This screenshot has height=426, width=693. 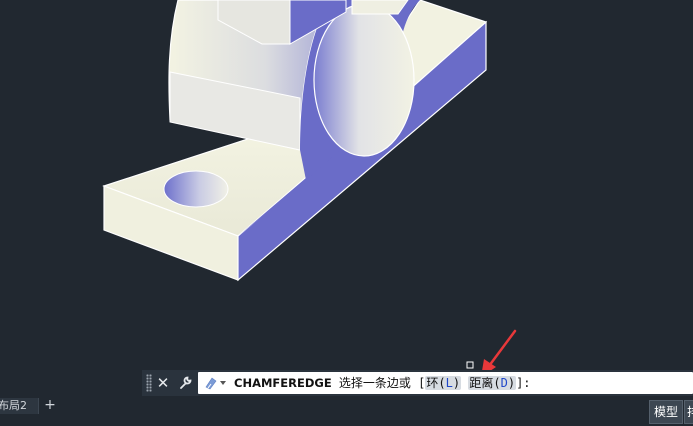 I want to click on grip-point, so click(x=470, y=365).